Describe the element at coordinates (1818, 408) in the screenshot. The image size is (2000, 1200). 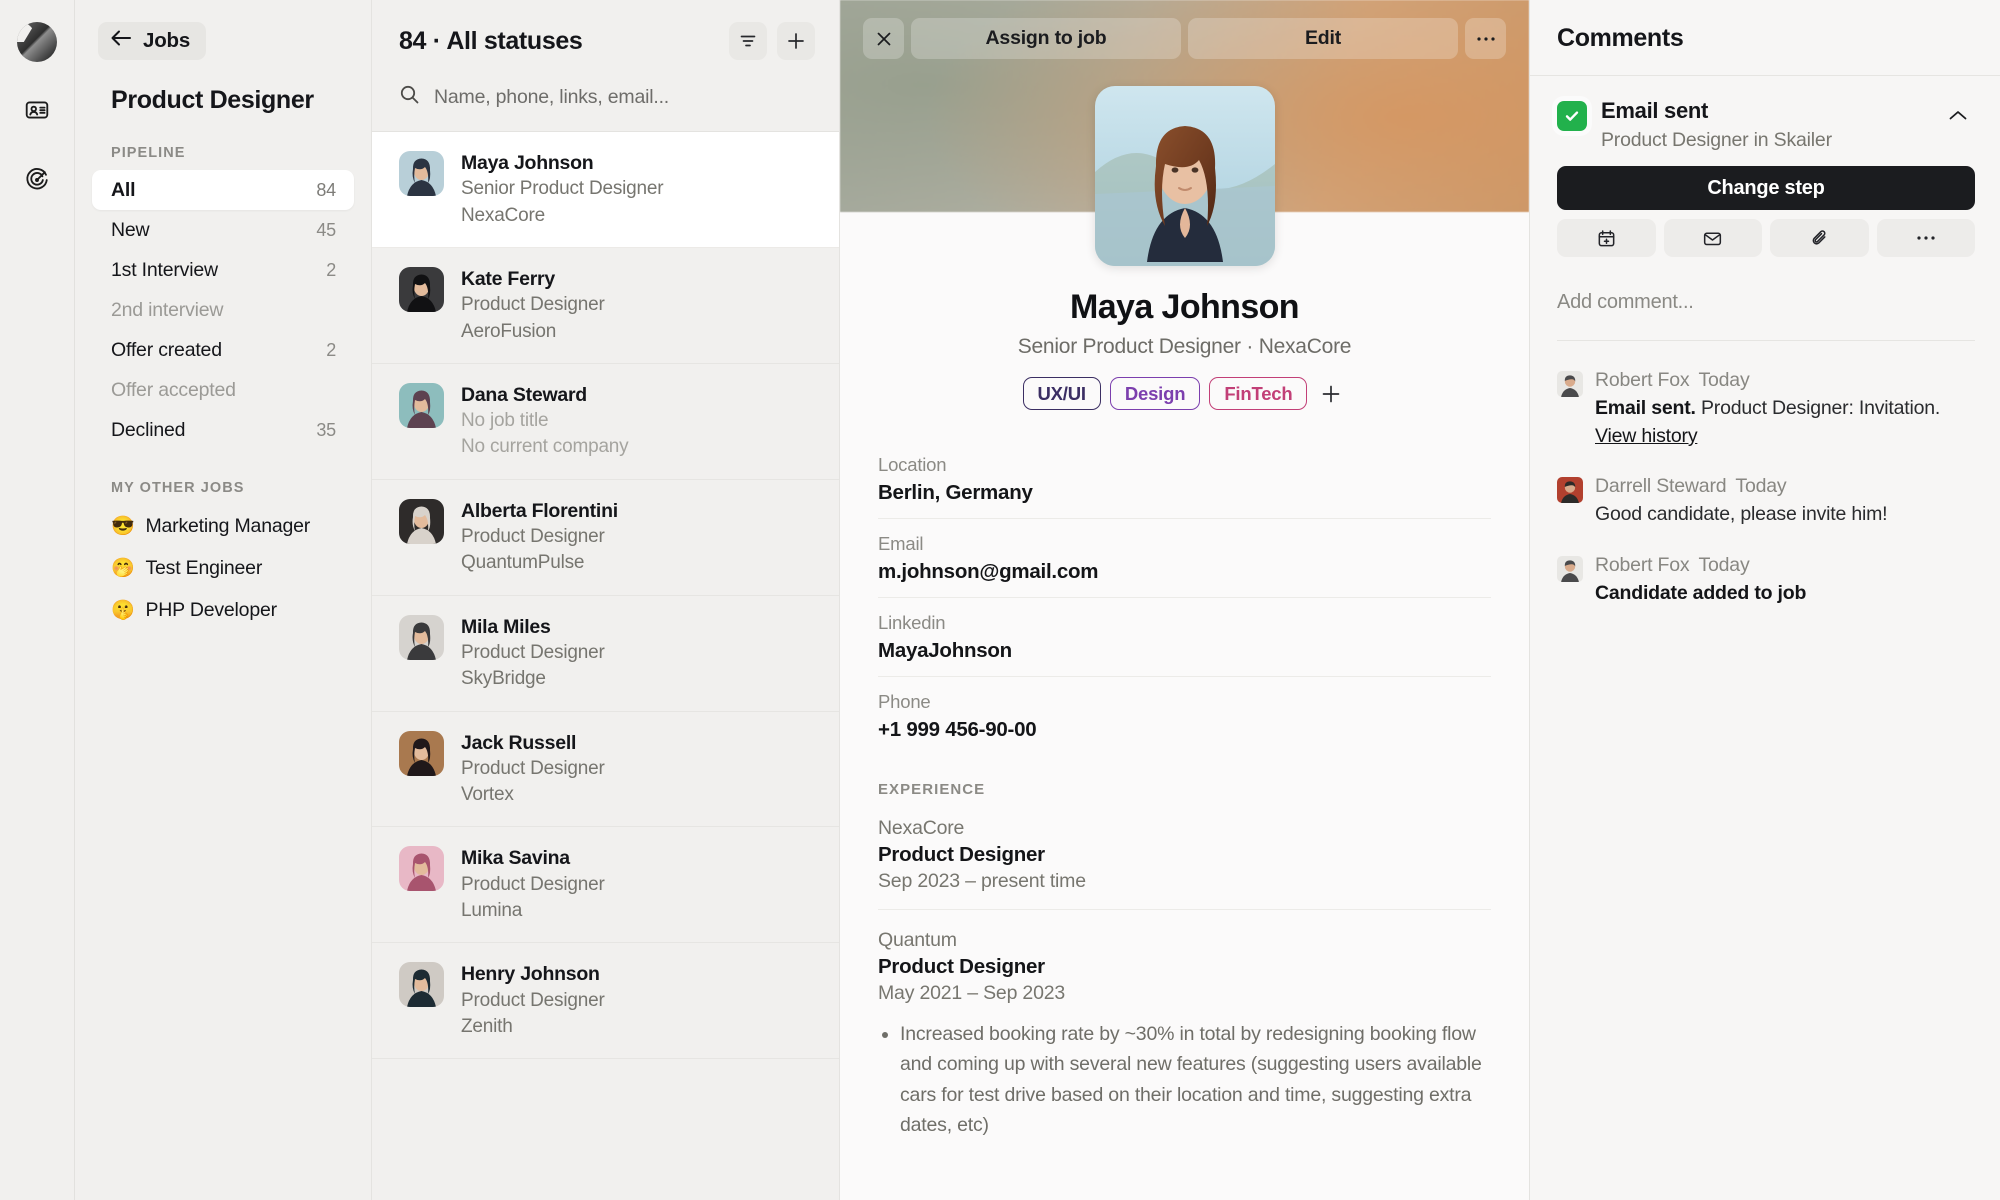
I see `comment-body: Product Designer: Invitation.` at that location.